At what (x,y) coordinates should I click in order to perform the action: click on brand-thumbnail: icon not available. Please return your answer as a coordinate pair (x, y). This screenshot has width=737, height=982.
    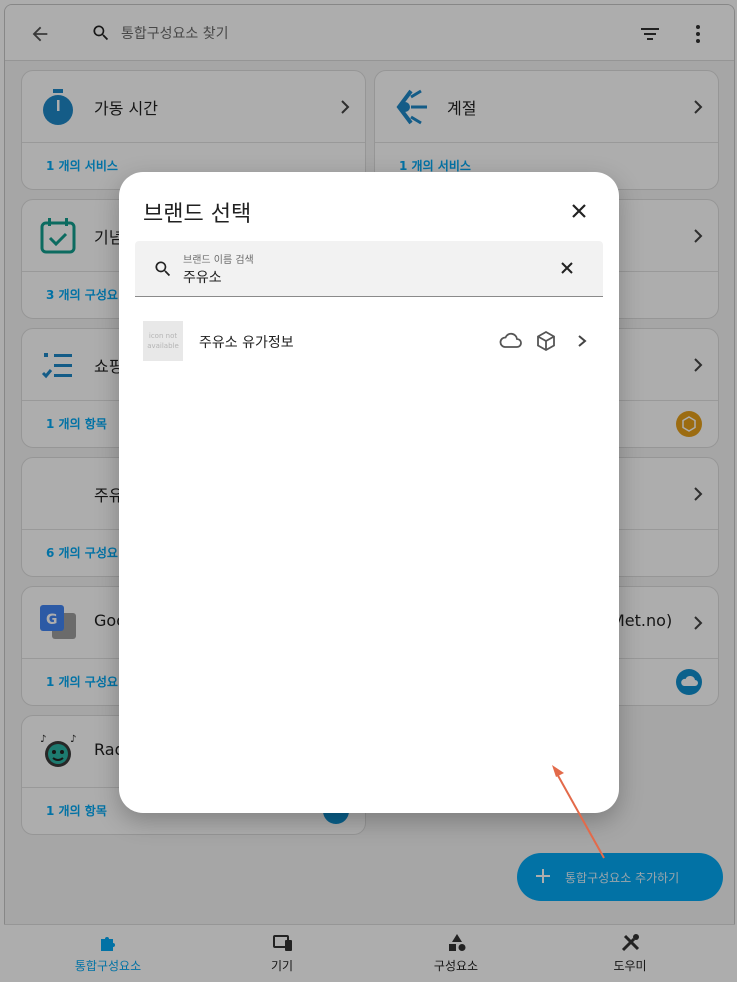
    Looking at the image, I should click on (163, 341).